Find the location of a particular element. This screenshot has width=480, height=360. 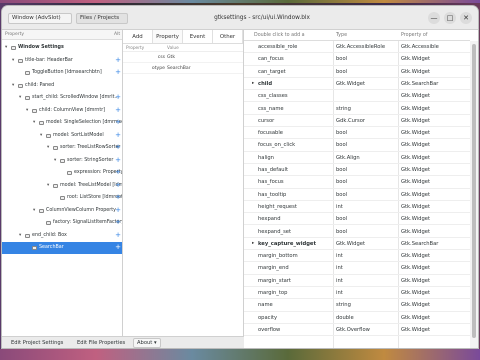

scrollbar-thumb is located at coordinates (474, 191).